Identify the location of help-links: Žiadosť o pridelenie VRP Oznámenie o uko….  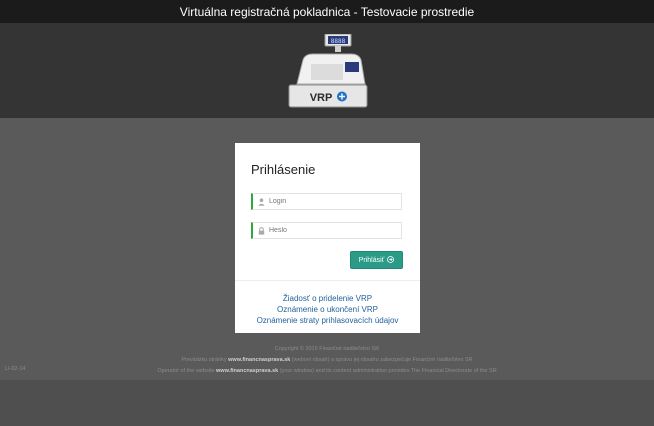
(327, 309).